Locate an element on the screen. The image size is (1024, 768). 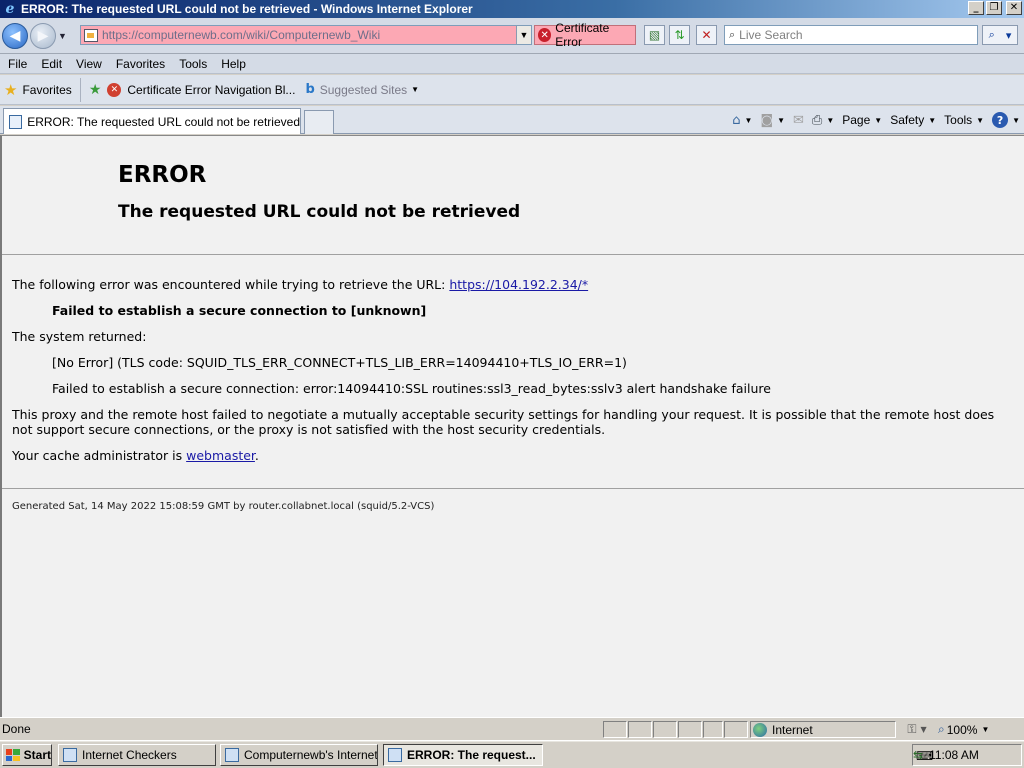
security-zone: Internet is located at coordinates (823, 729).